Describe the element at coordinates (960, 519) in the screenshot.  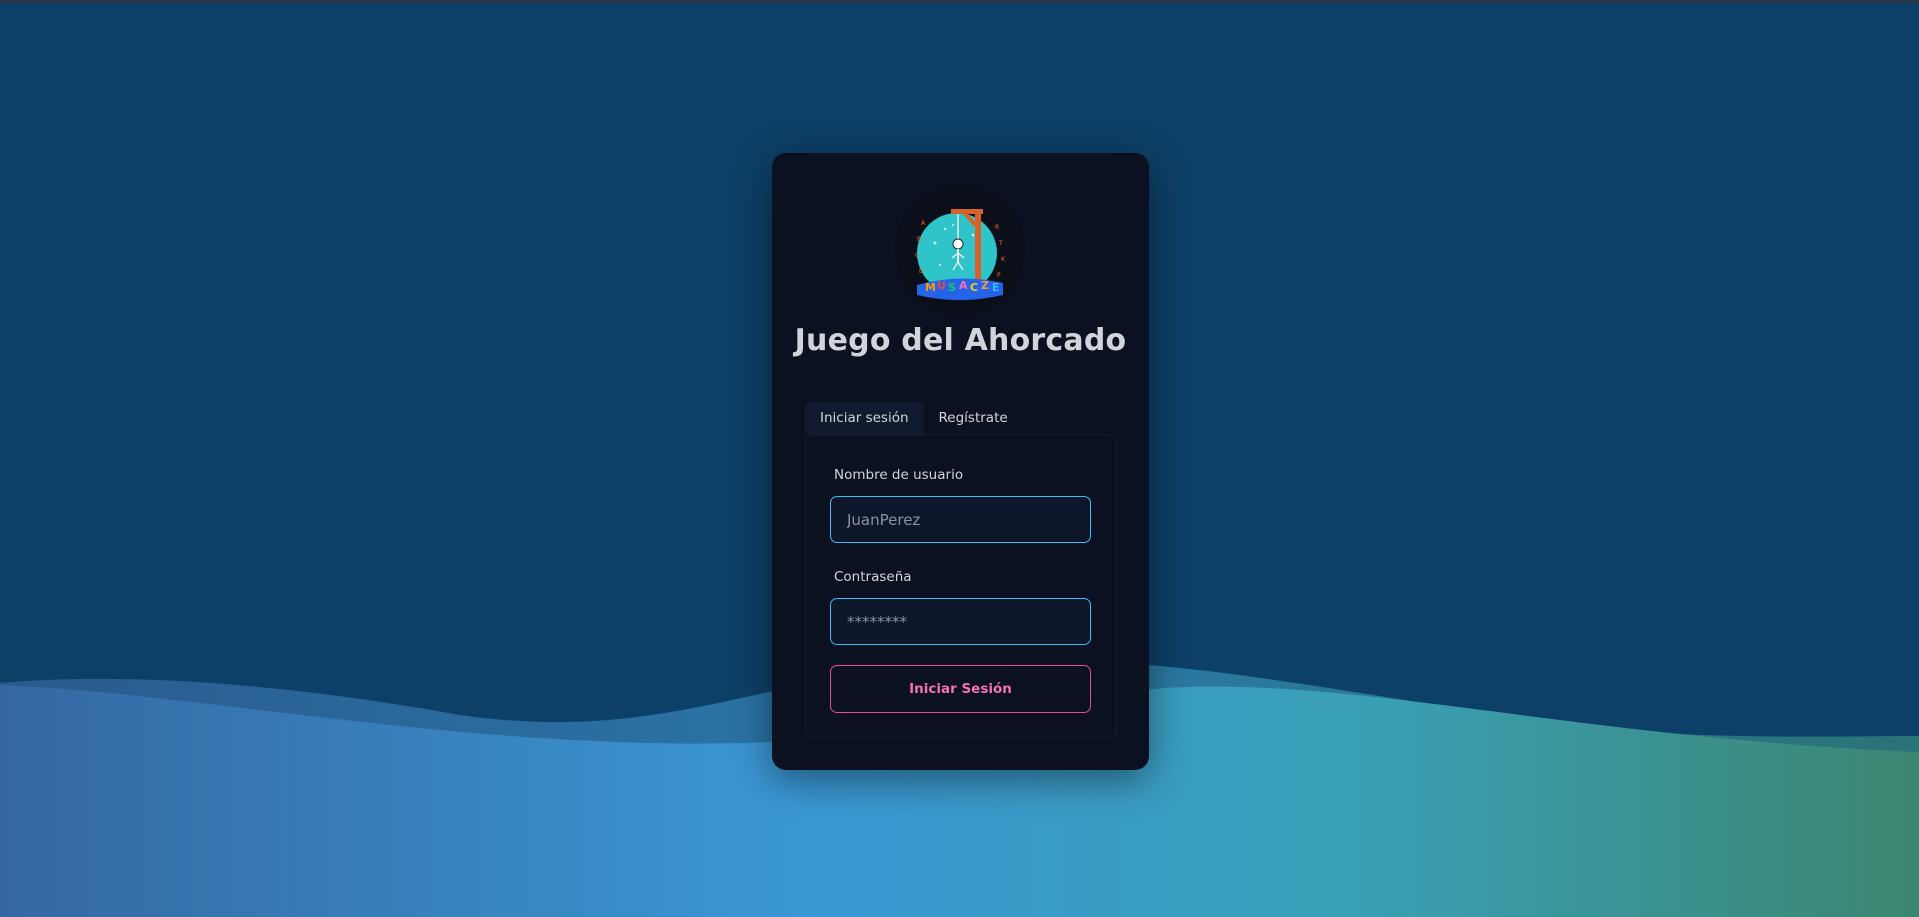
I see `username-input` at that location.